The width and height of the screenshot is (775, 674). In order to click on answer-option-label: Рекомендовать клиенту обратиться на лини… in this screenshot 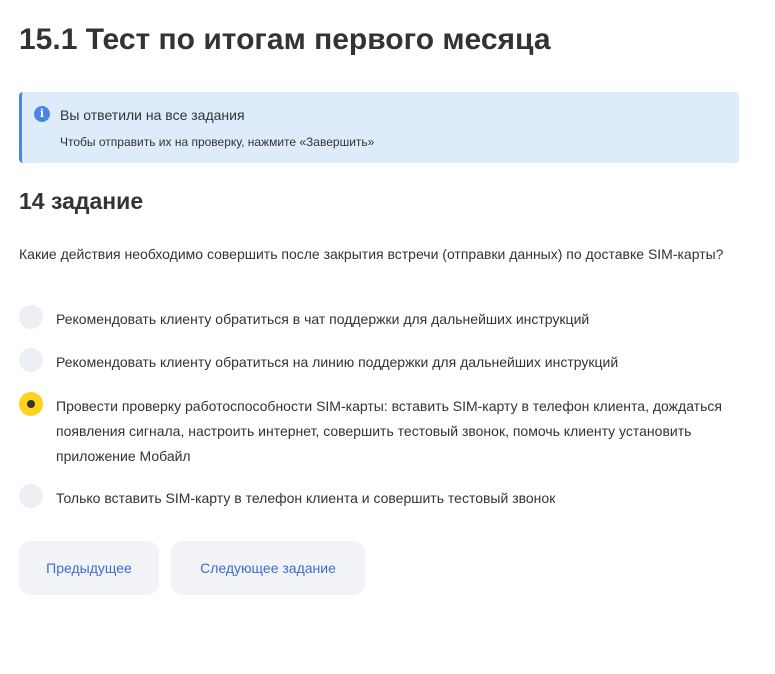, I will do `click(396, 362)`.